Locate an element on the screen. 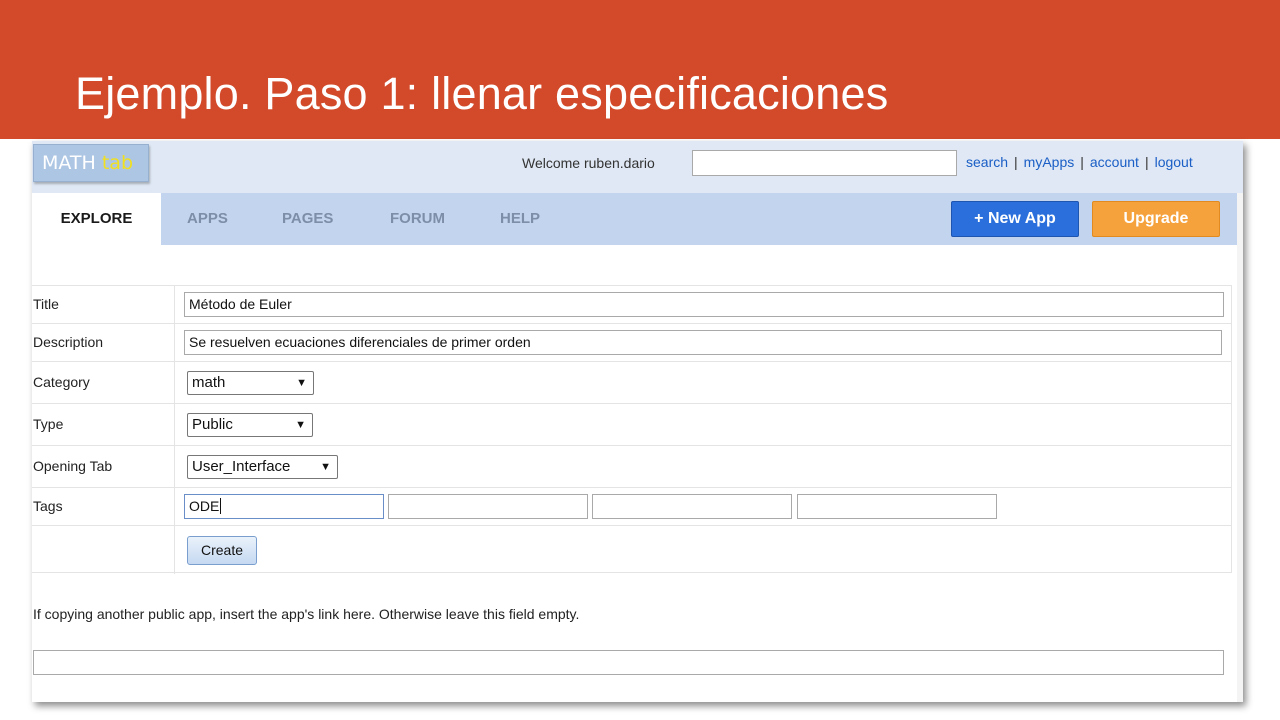 The width and height of the screenshot is (1280, 720). tab-help: HELP is located at coordinates (520, 219).